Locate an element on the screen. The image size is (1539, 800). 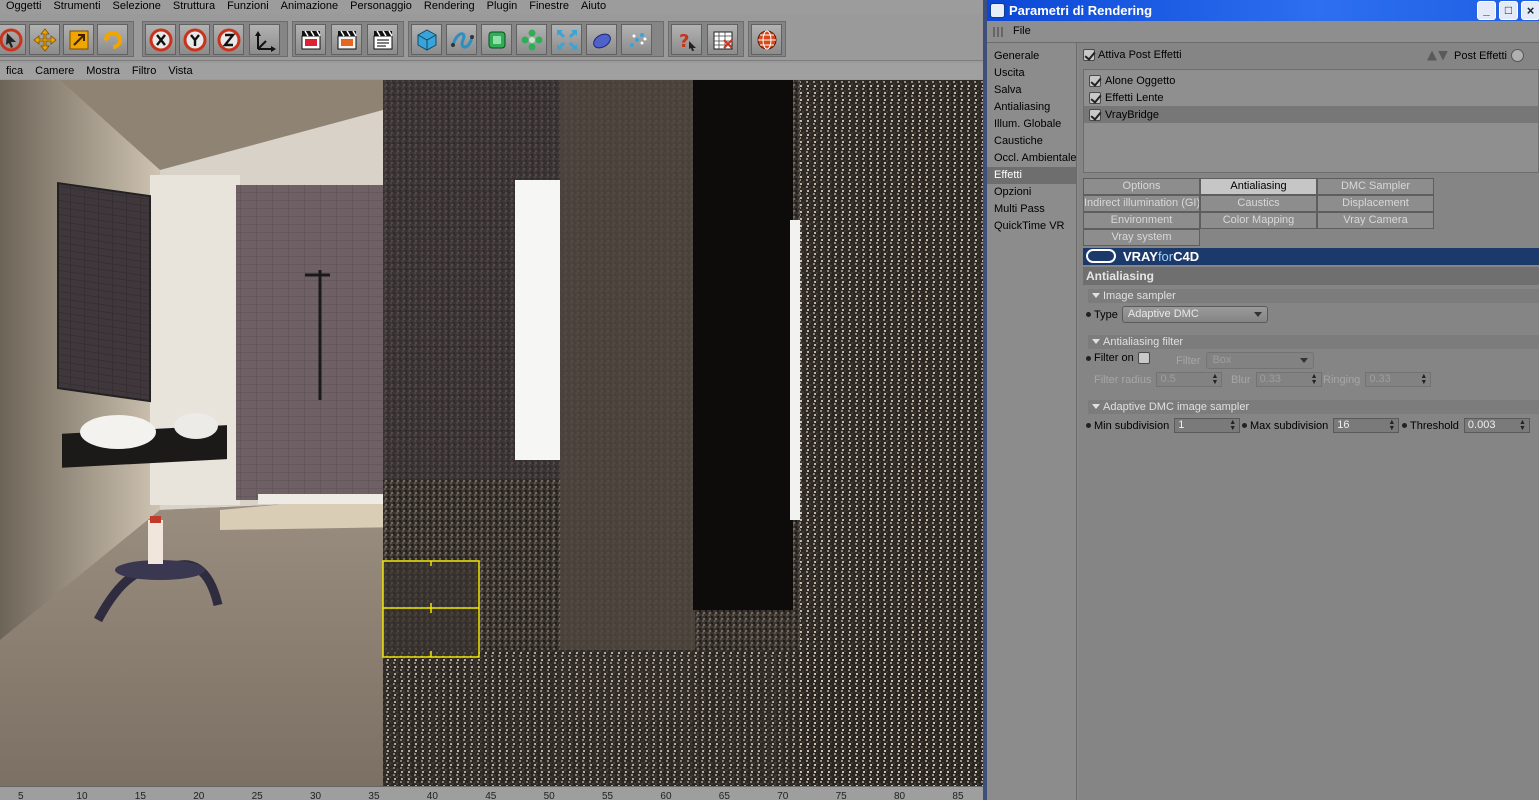
menu-personaggio: Personaggio is located at coordinates (381, 7).